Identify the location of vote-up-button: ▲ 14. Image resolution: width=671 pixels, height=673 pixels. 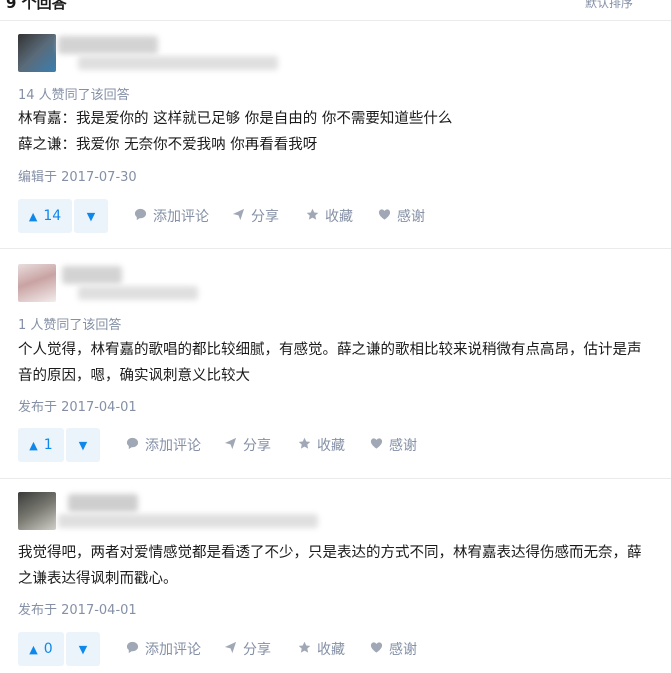
(45, 216).